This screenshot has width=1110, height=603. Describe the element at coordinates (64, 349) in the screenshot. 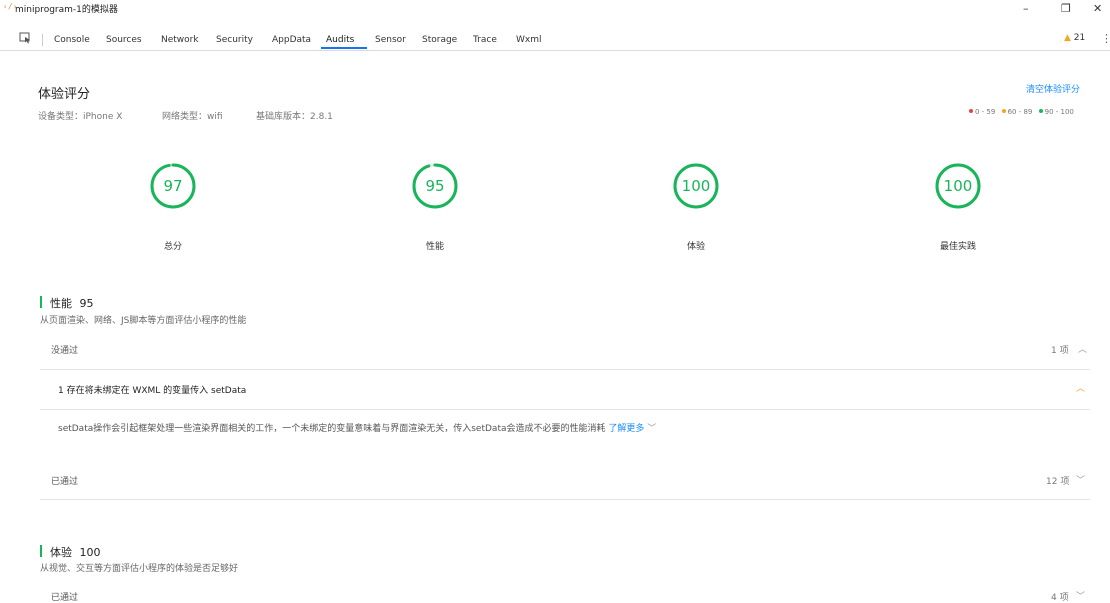

I see `failed-row-label: 没通过` at that location.